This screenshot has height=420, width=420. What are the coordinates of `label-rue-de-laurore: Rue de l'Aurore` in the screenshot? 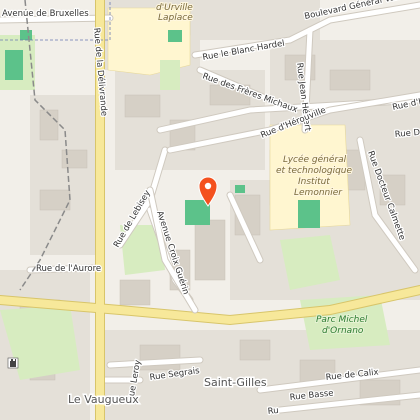 It's located at (68, 269).